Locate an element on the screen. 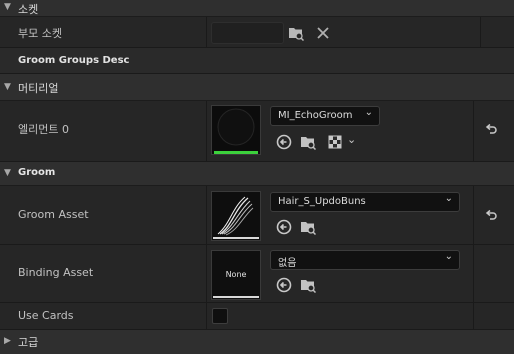  property-label: Binding Asset is located at coordinates (56, 272).